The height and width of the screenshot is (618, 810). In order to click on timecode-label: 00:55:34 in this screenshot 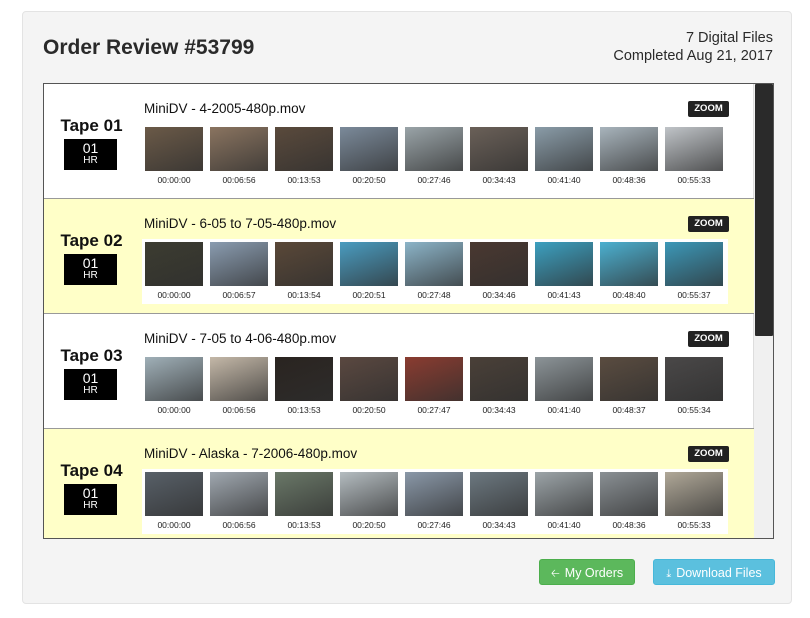, I will do `click(694, 410)`.